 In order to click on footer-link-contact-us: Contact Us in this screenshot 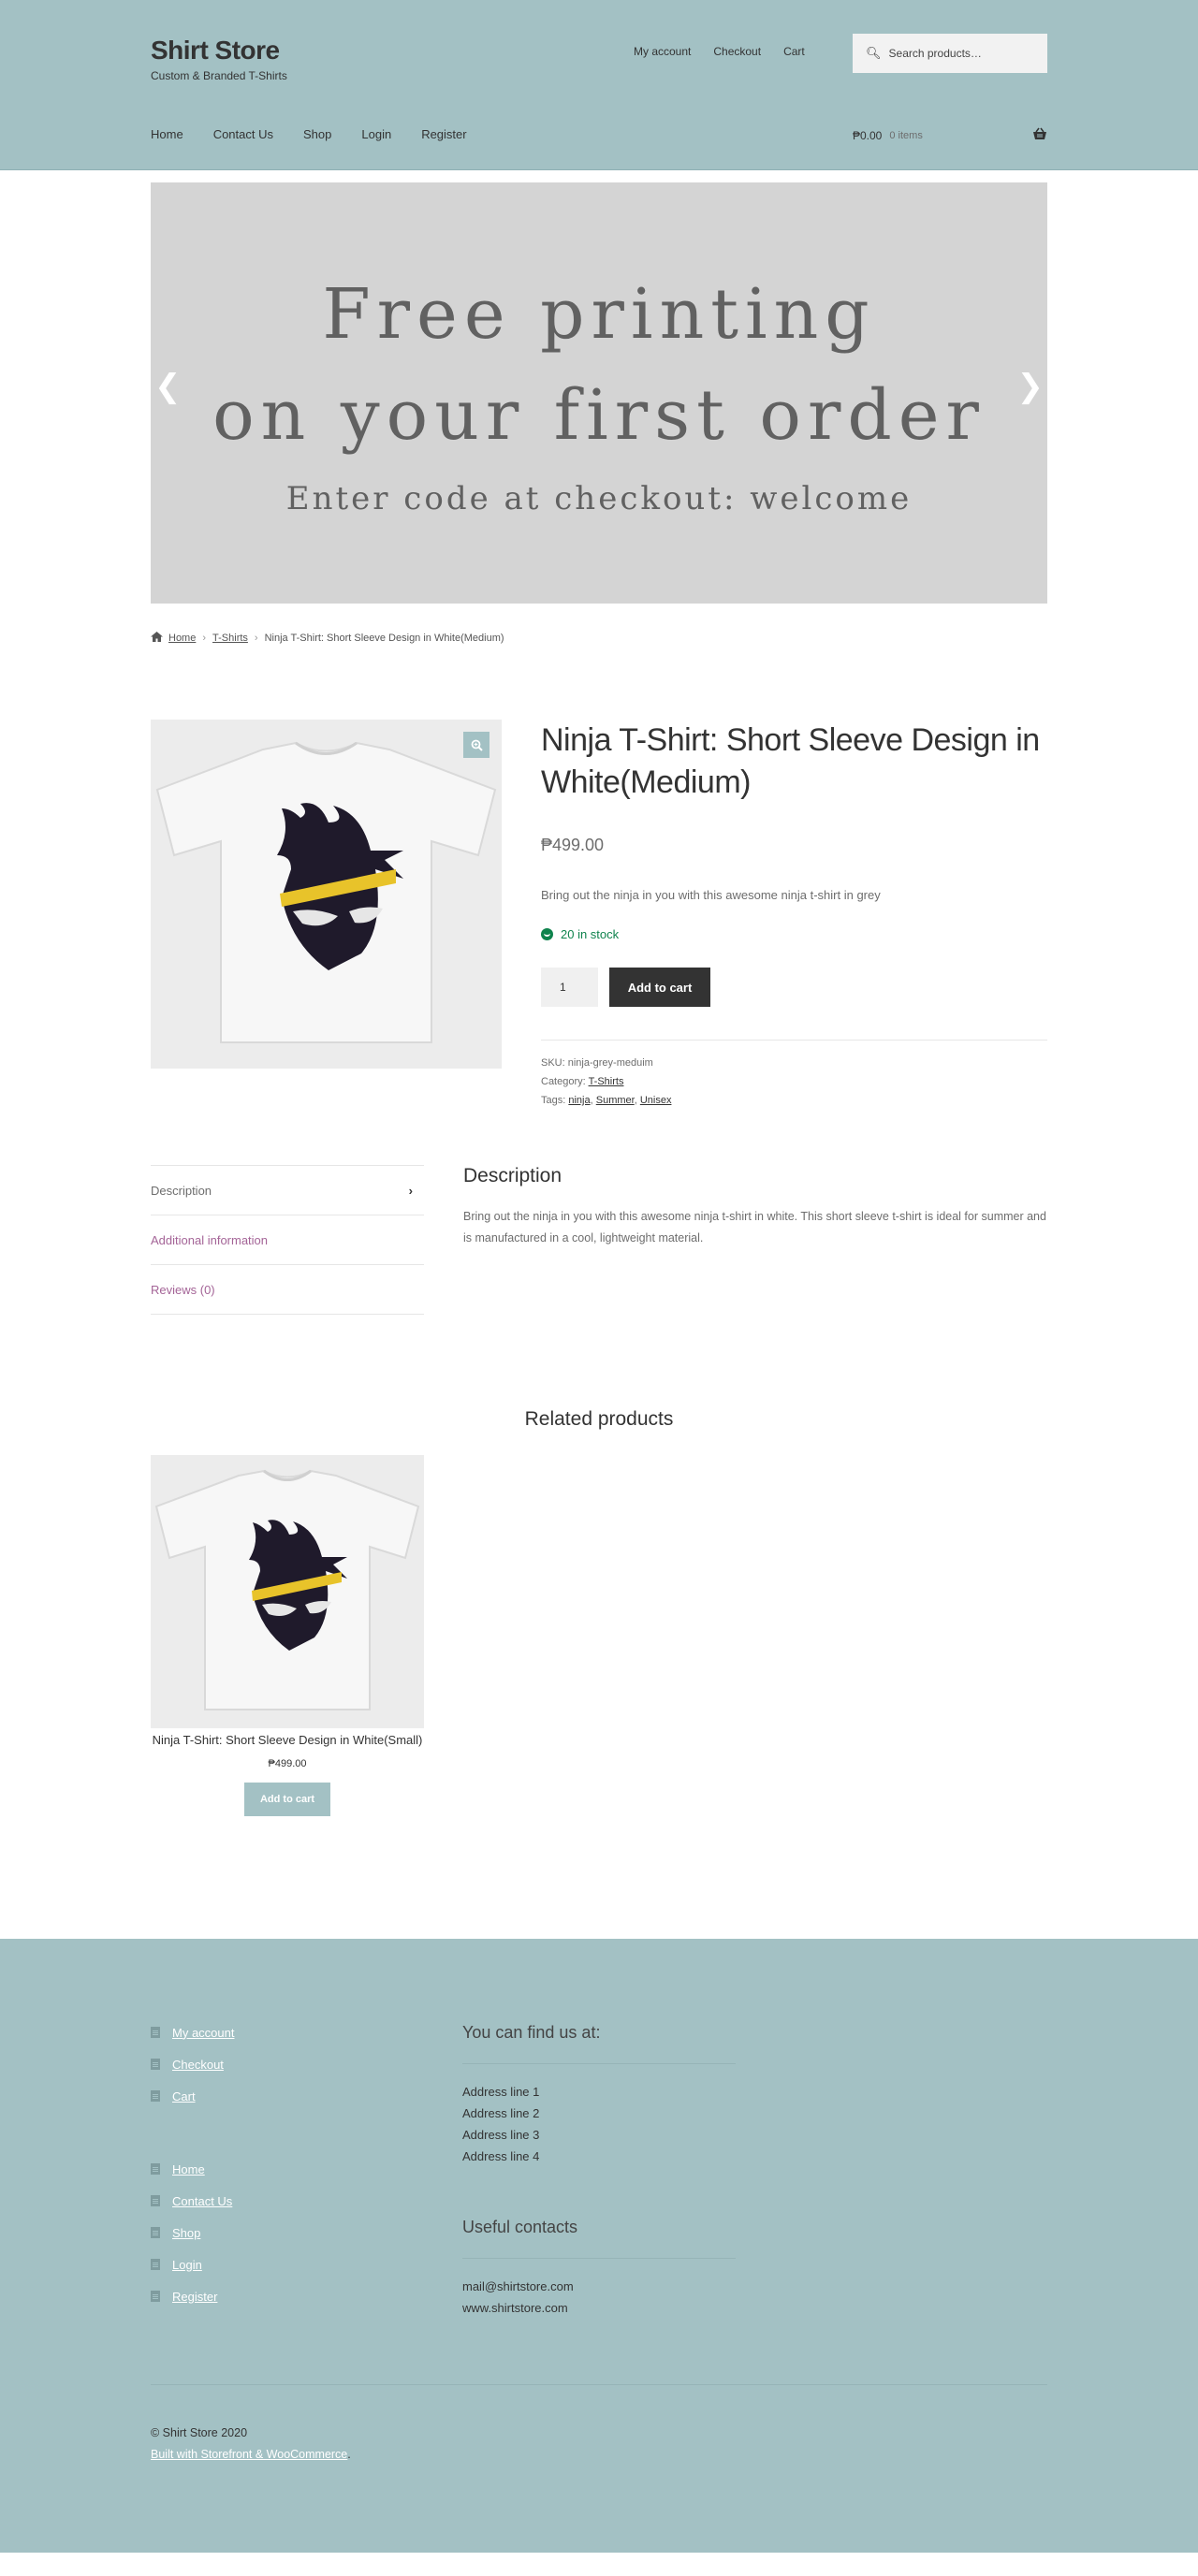, I will do `click(202, 2201)`.